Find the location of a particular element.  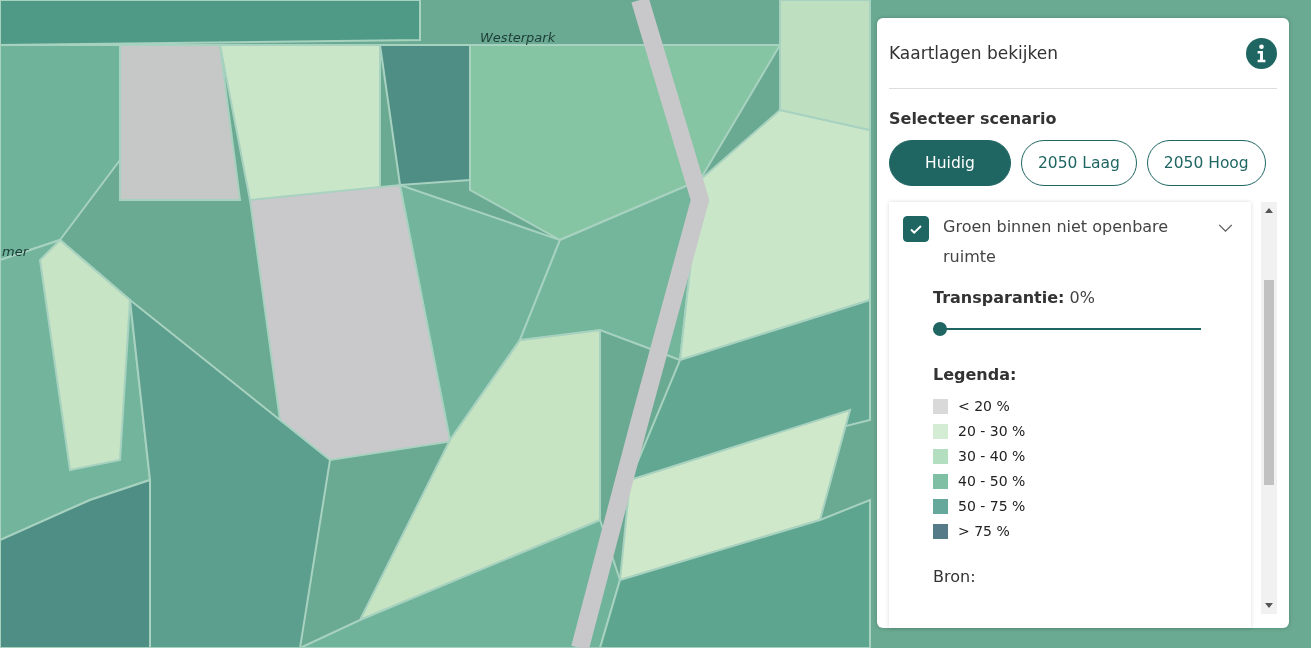

legend-label: 40 - 50 % is located at coordinates (992, 481).